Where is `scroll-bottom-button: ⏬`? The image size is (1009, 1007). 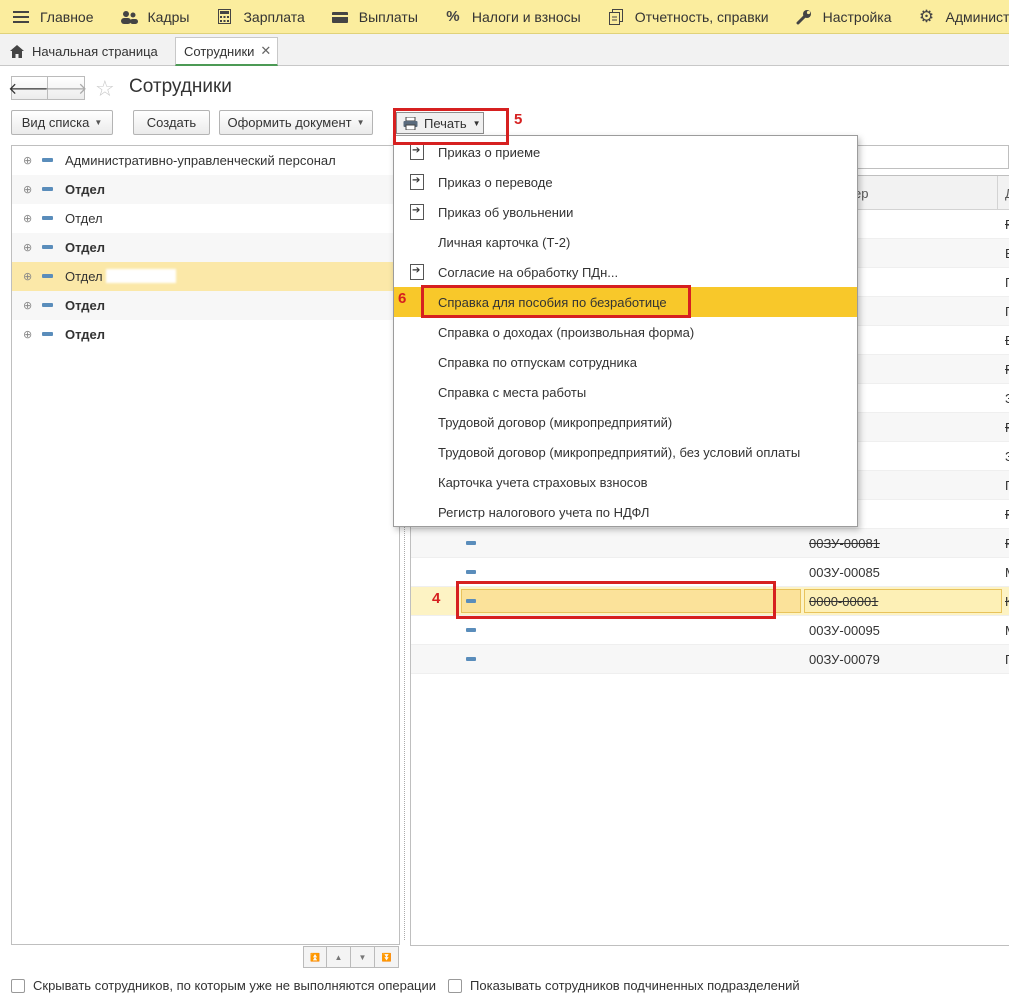
scroll-bottom-button: ⏬ is located at coordinates (387, 957).